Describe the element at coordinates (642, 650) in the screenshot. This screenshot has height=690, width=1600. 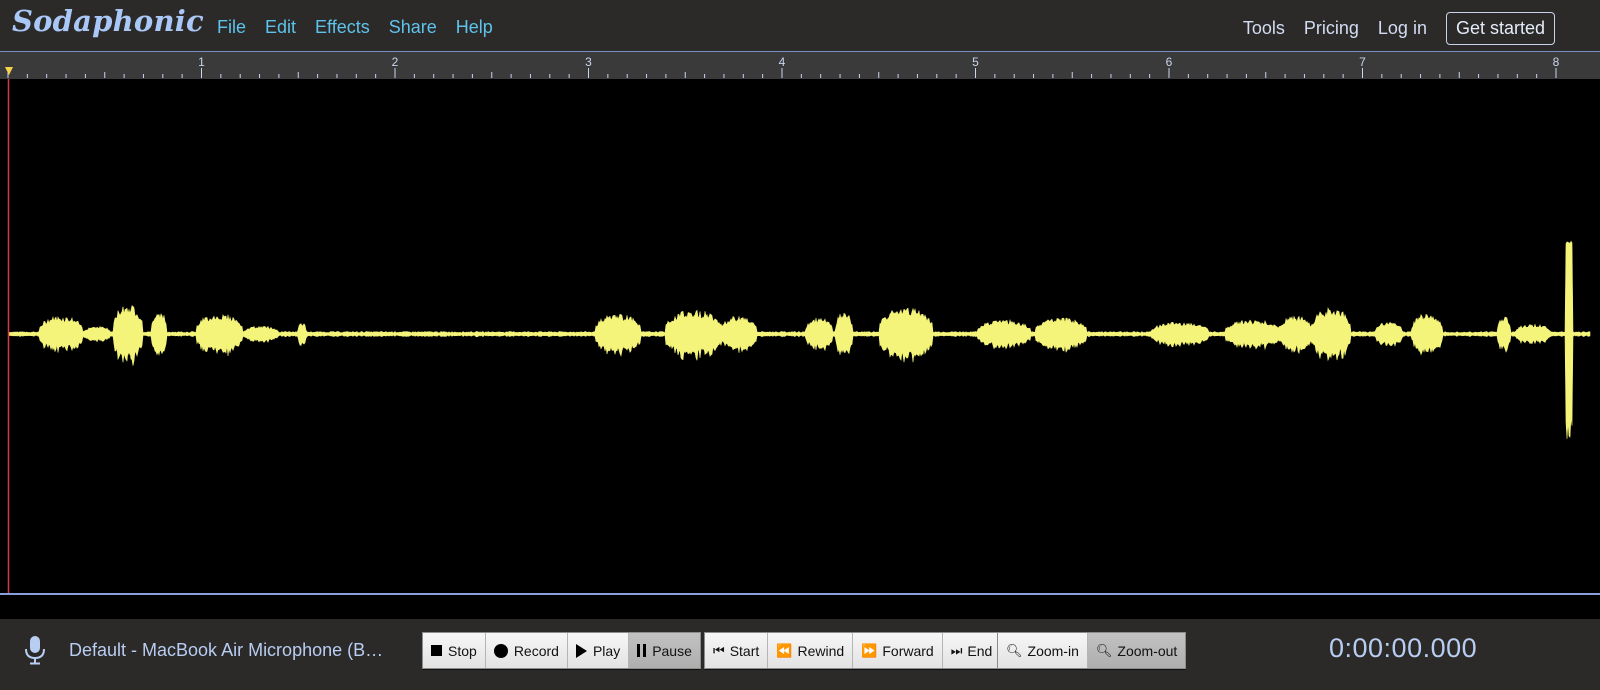
I see `pause-icon` at that location.